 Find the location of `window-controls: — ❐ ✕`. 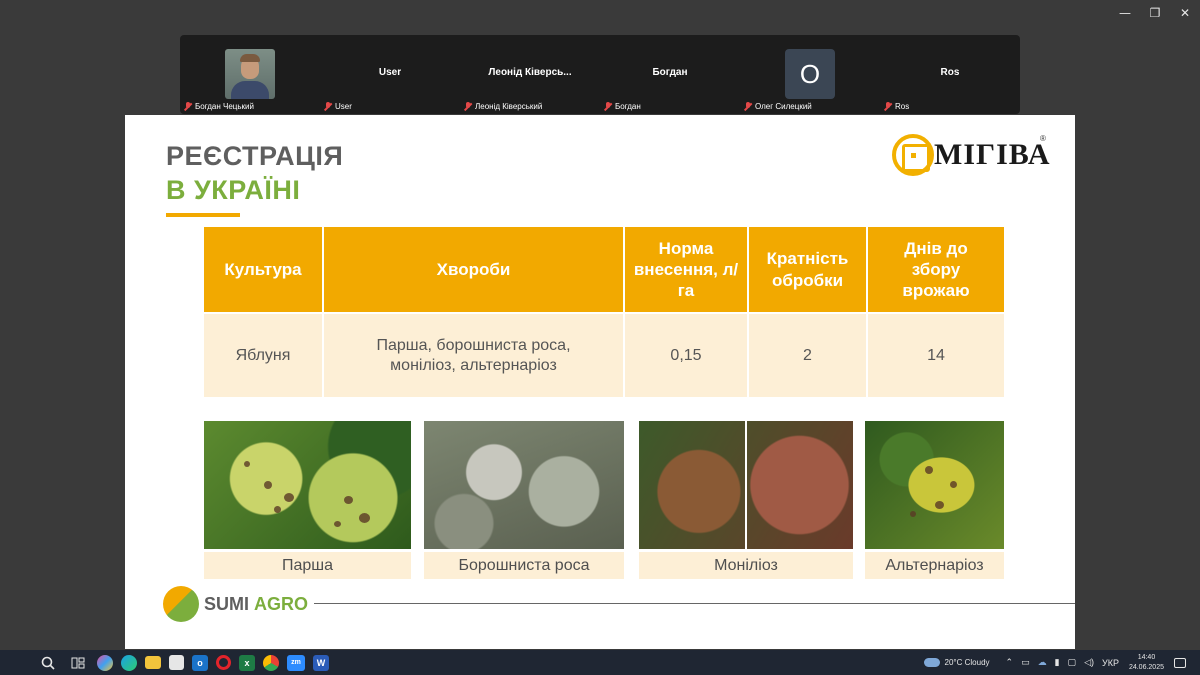

window-controls: — ❐ ✕ is located at coordinates (1155, 13).